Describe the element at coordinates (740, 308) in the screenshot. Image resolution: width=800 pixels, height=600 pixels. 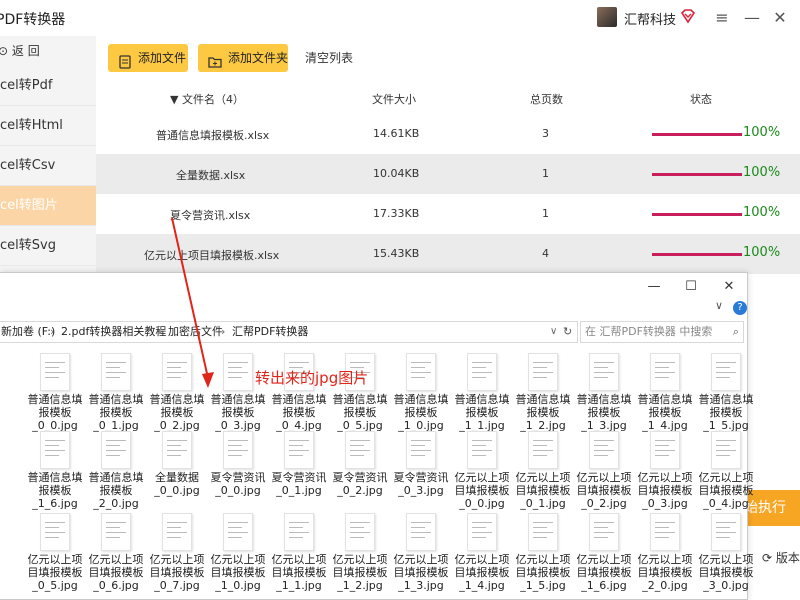
I see `help-icon: ?` at that location.